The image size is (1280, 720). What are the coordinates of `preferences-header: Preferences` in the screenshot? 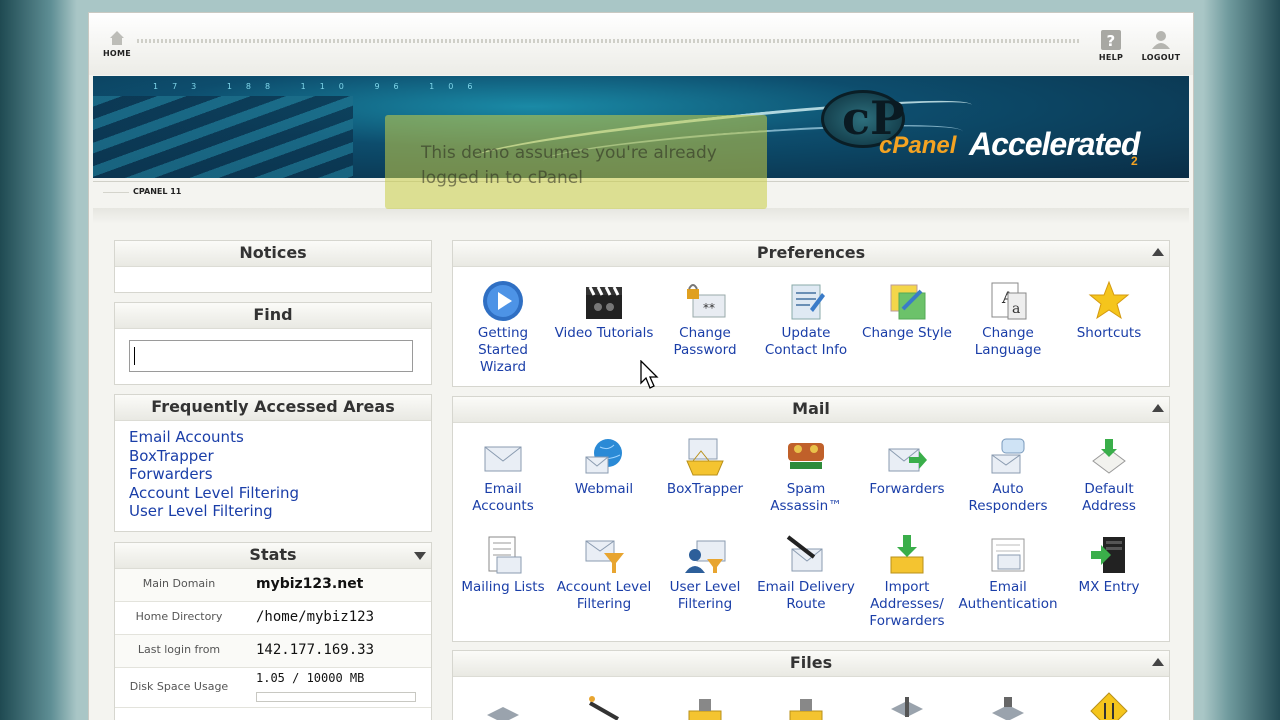 It's located at (811, 254).